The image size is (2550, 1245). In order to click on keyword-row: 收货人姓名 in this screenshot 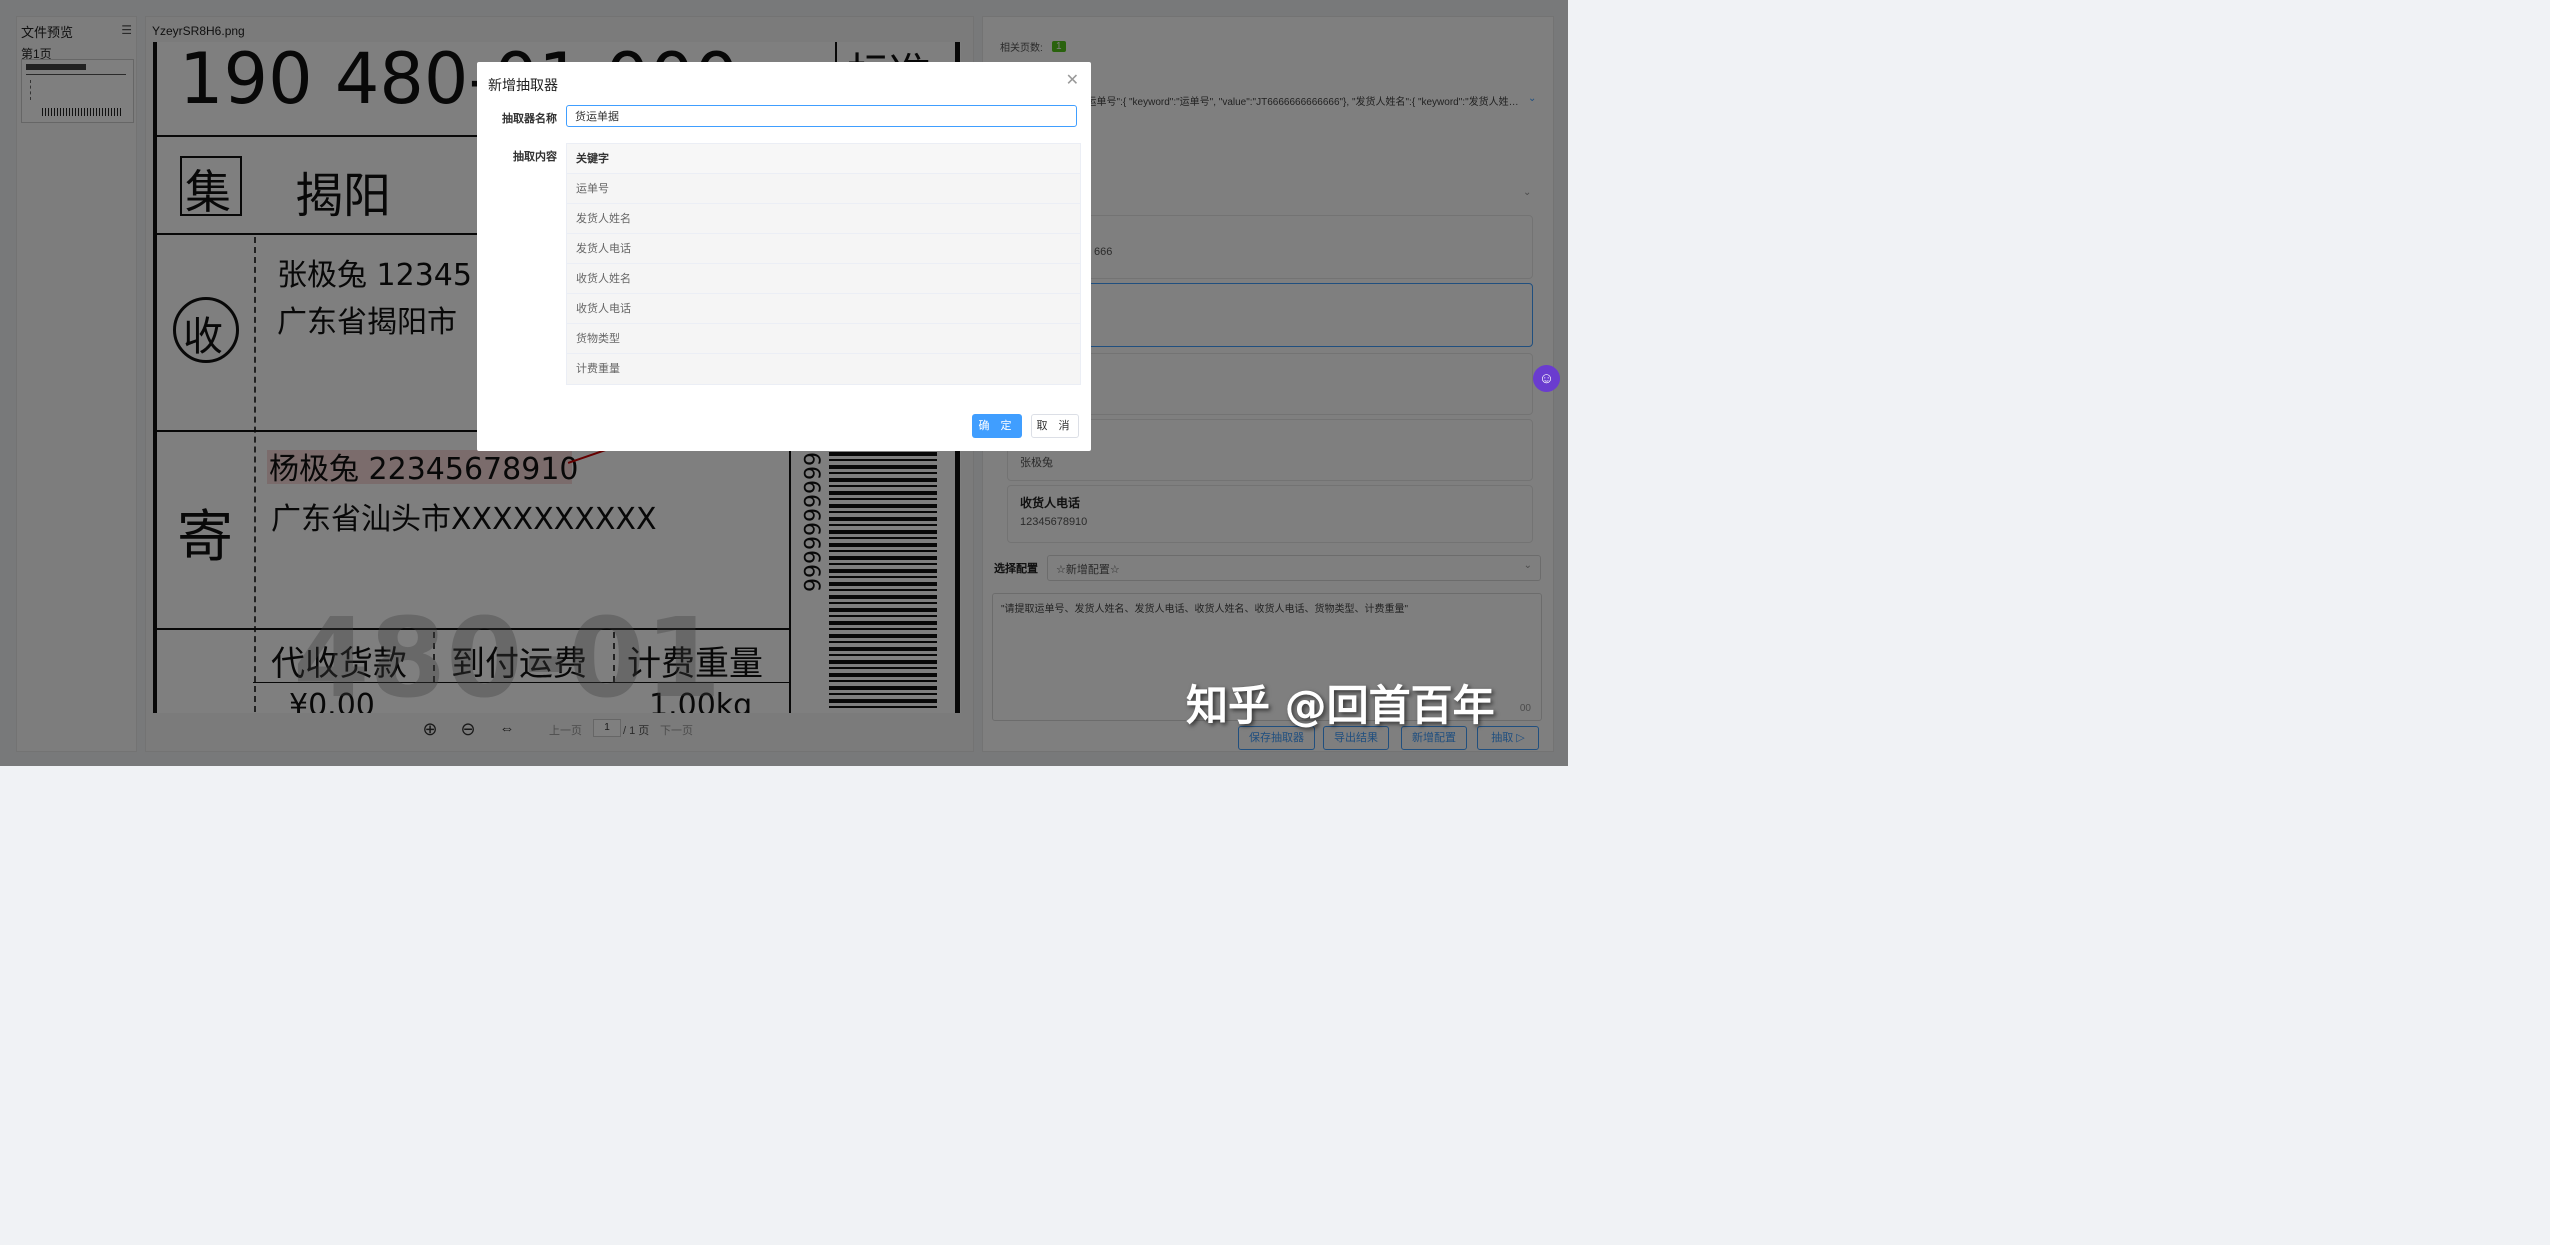, I will do `click(823, 279)`.